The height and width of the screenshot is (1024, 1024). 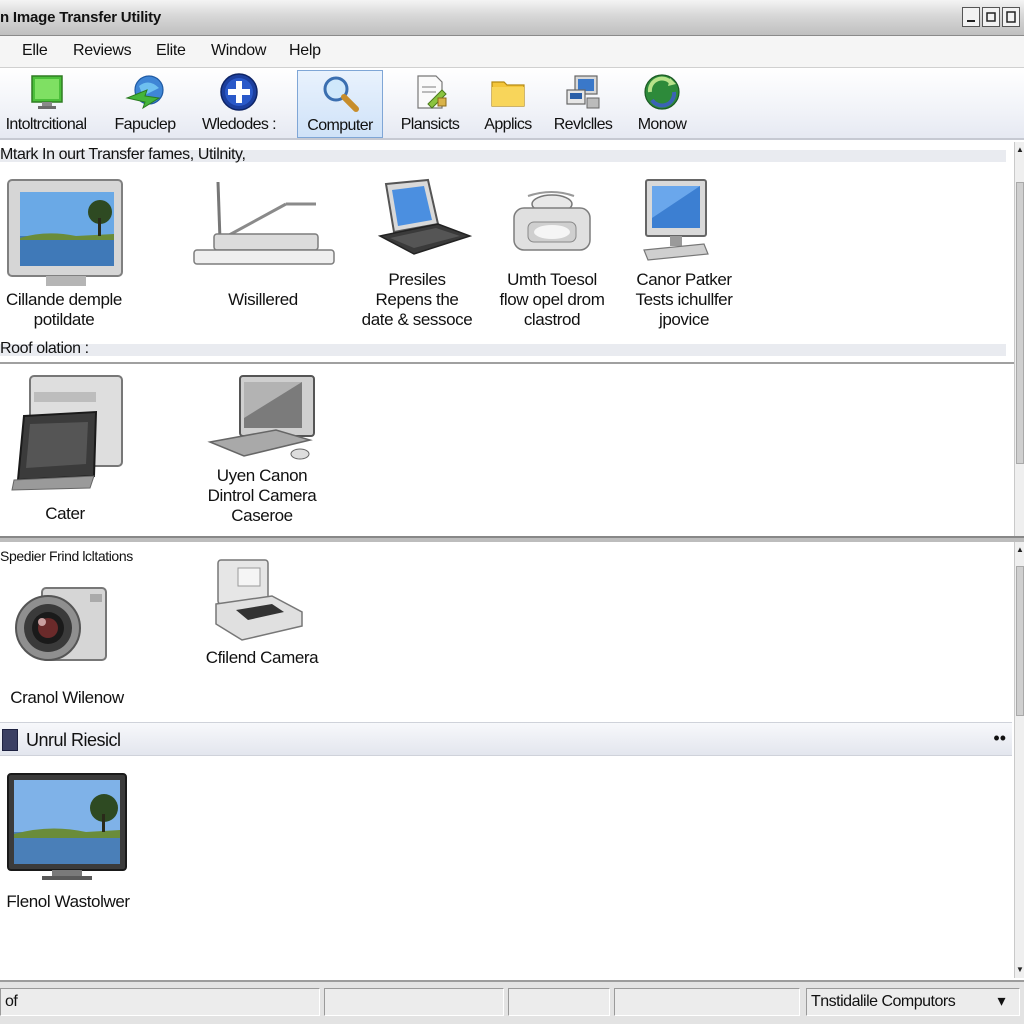 I want to click on device-caption: Umth Toesol flow opel drom clastrod, so click(x=552, y=299).